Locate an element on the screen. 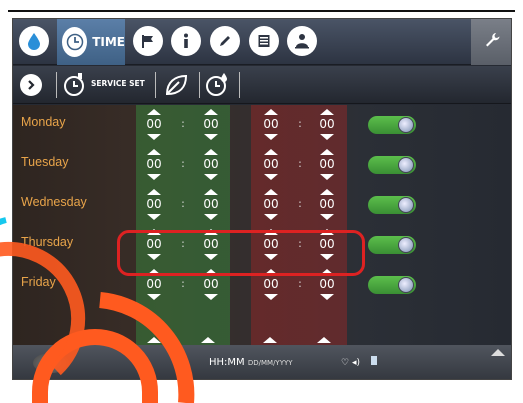 This screenshot has width=523, height=403. status-bar: HH:MM DD/MM/YYYY ♡ ◂) is located at coordinates (262, 362).